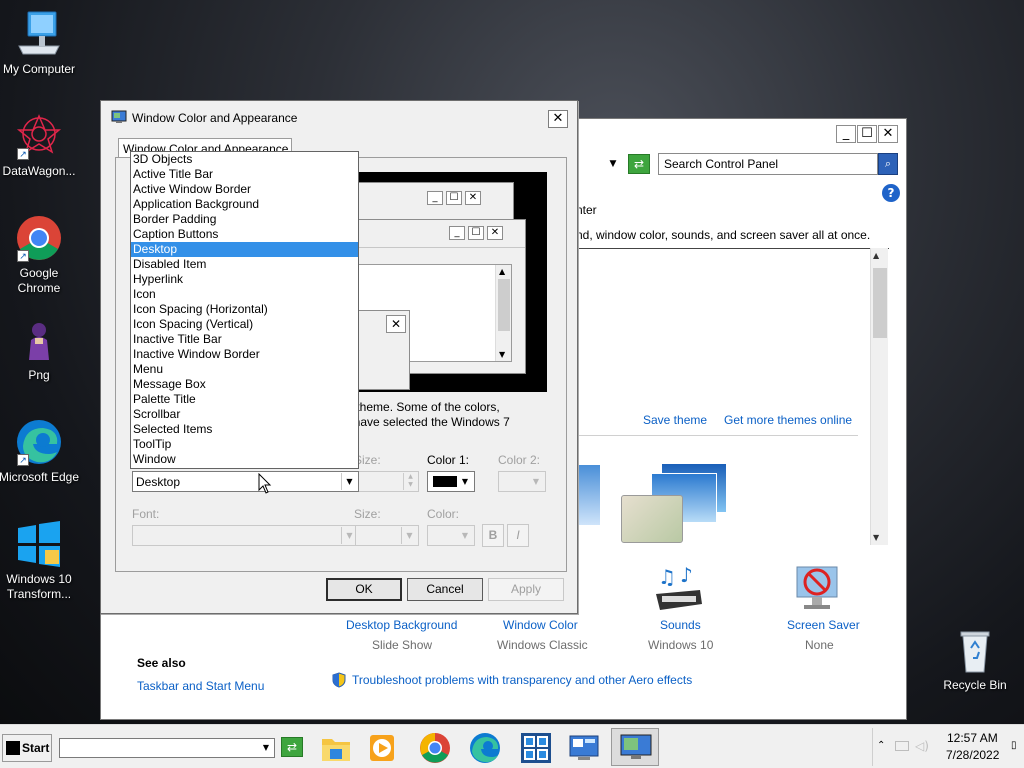  Describe the element at coordinates (367, 514) in the screenshot. I see `font-size-label: Size:` at that location.